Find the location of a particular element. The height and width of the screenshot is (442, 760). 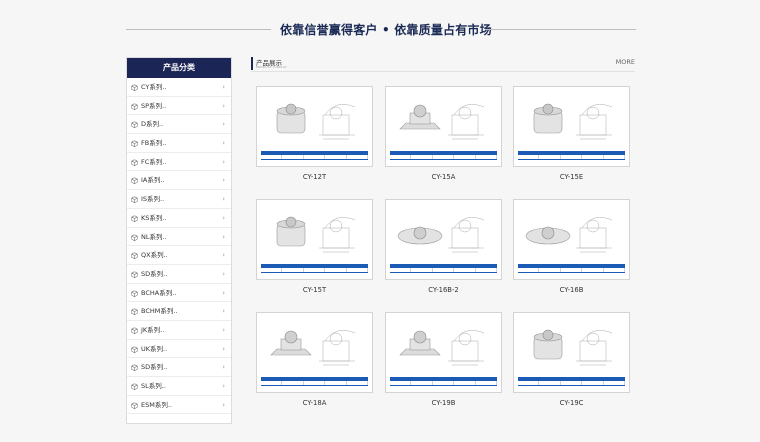

product-name: CY-16B-2 is located at coordinates (443, 290).